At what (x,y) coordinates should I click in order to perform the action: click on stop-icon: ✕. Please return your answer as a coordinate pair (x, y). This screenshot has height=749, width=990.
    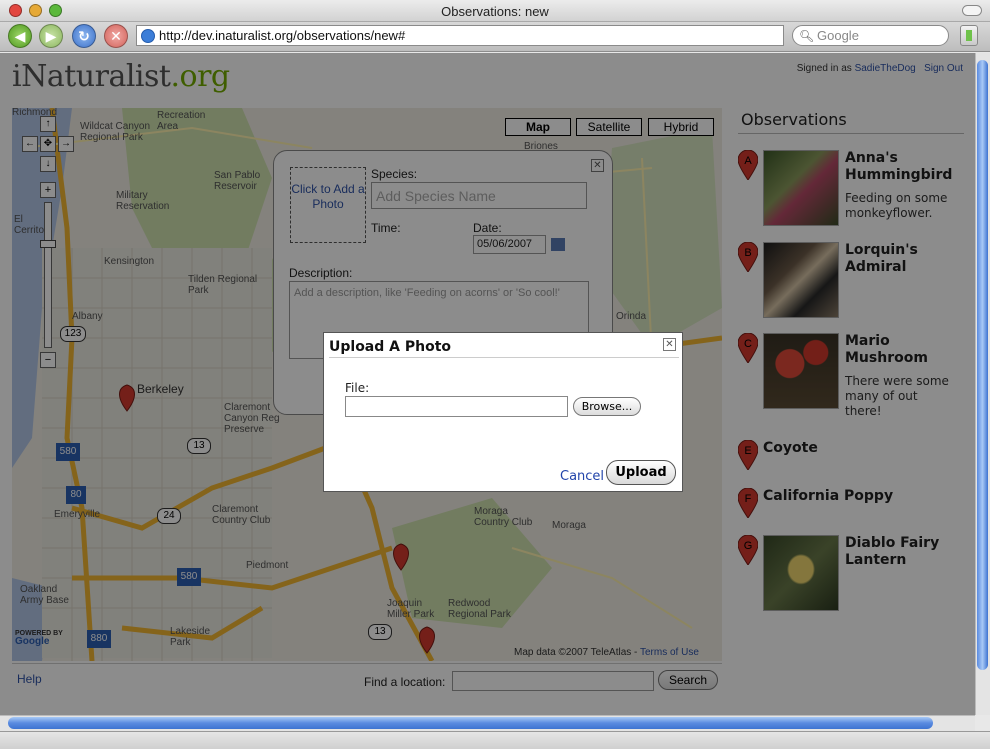
    Looking at the image, I should click on (116, 35).